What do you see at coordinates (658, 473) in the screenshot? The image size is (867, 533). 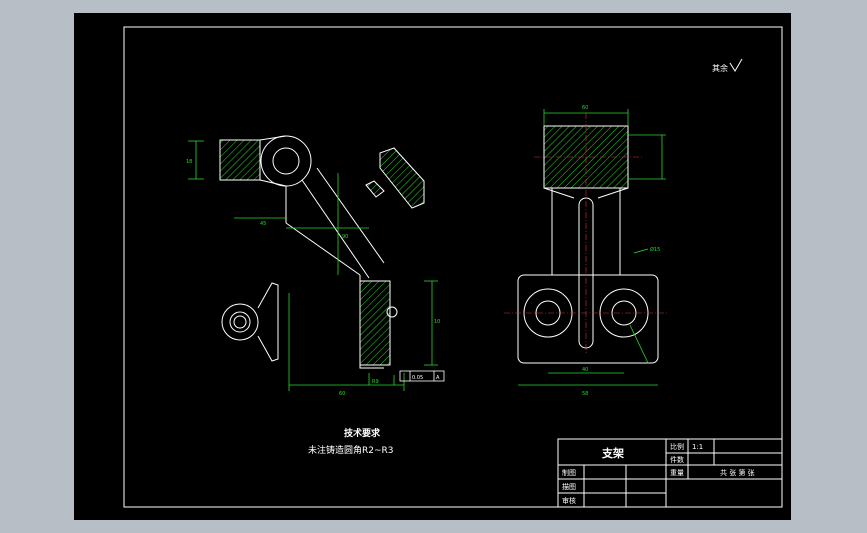 I see `title-block-text: 支架 比例 1:1 件数 重量 共 张 第 张 制图 描图 审核` at bounding box center [658, 473].